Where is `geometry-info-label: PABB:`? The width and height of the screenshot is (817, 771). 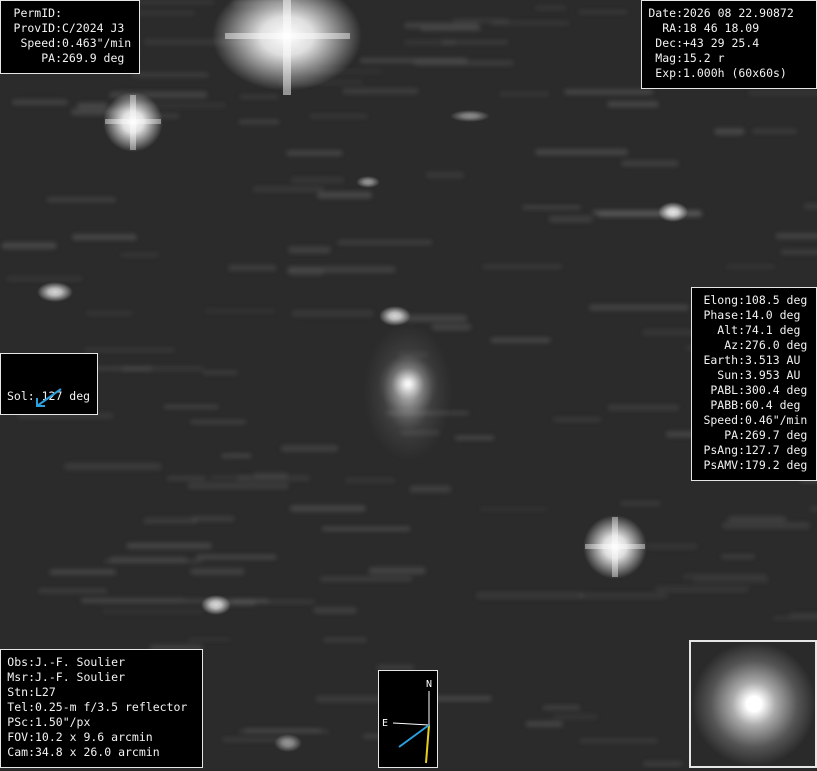 geometry-info-label: PABB: is located at coordinates (721, 405).